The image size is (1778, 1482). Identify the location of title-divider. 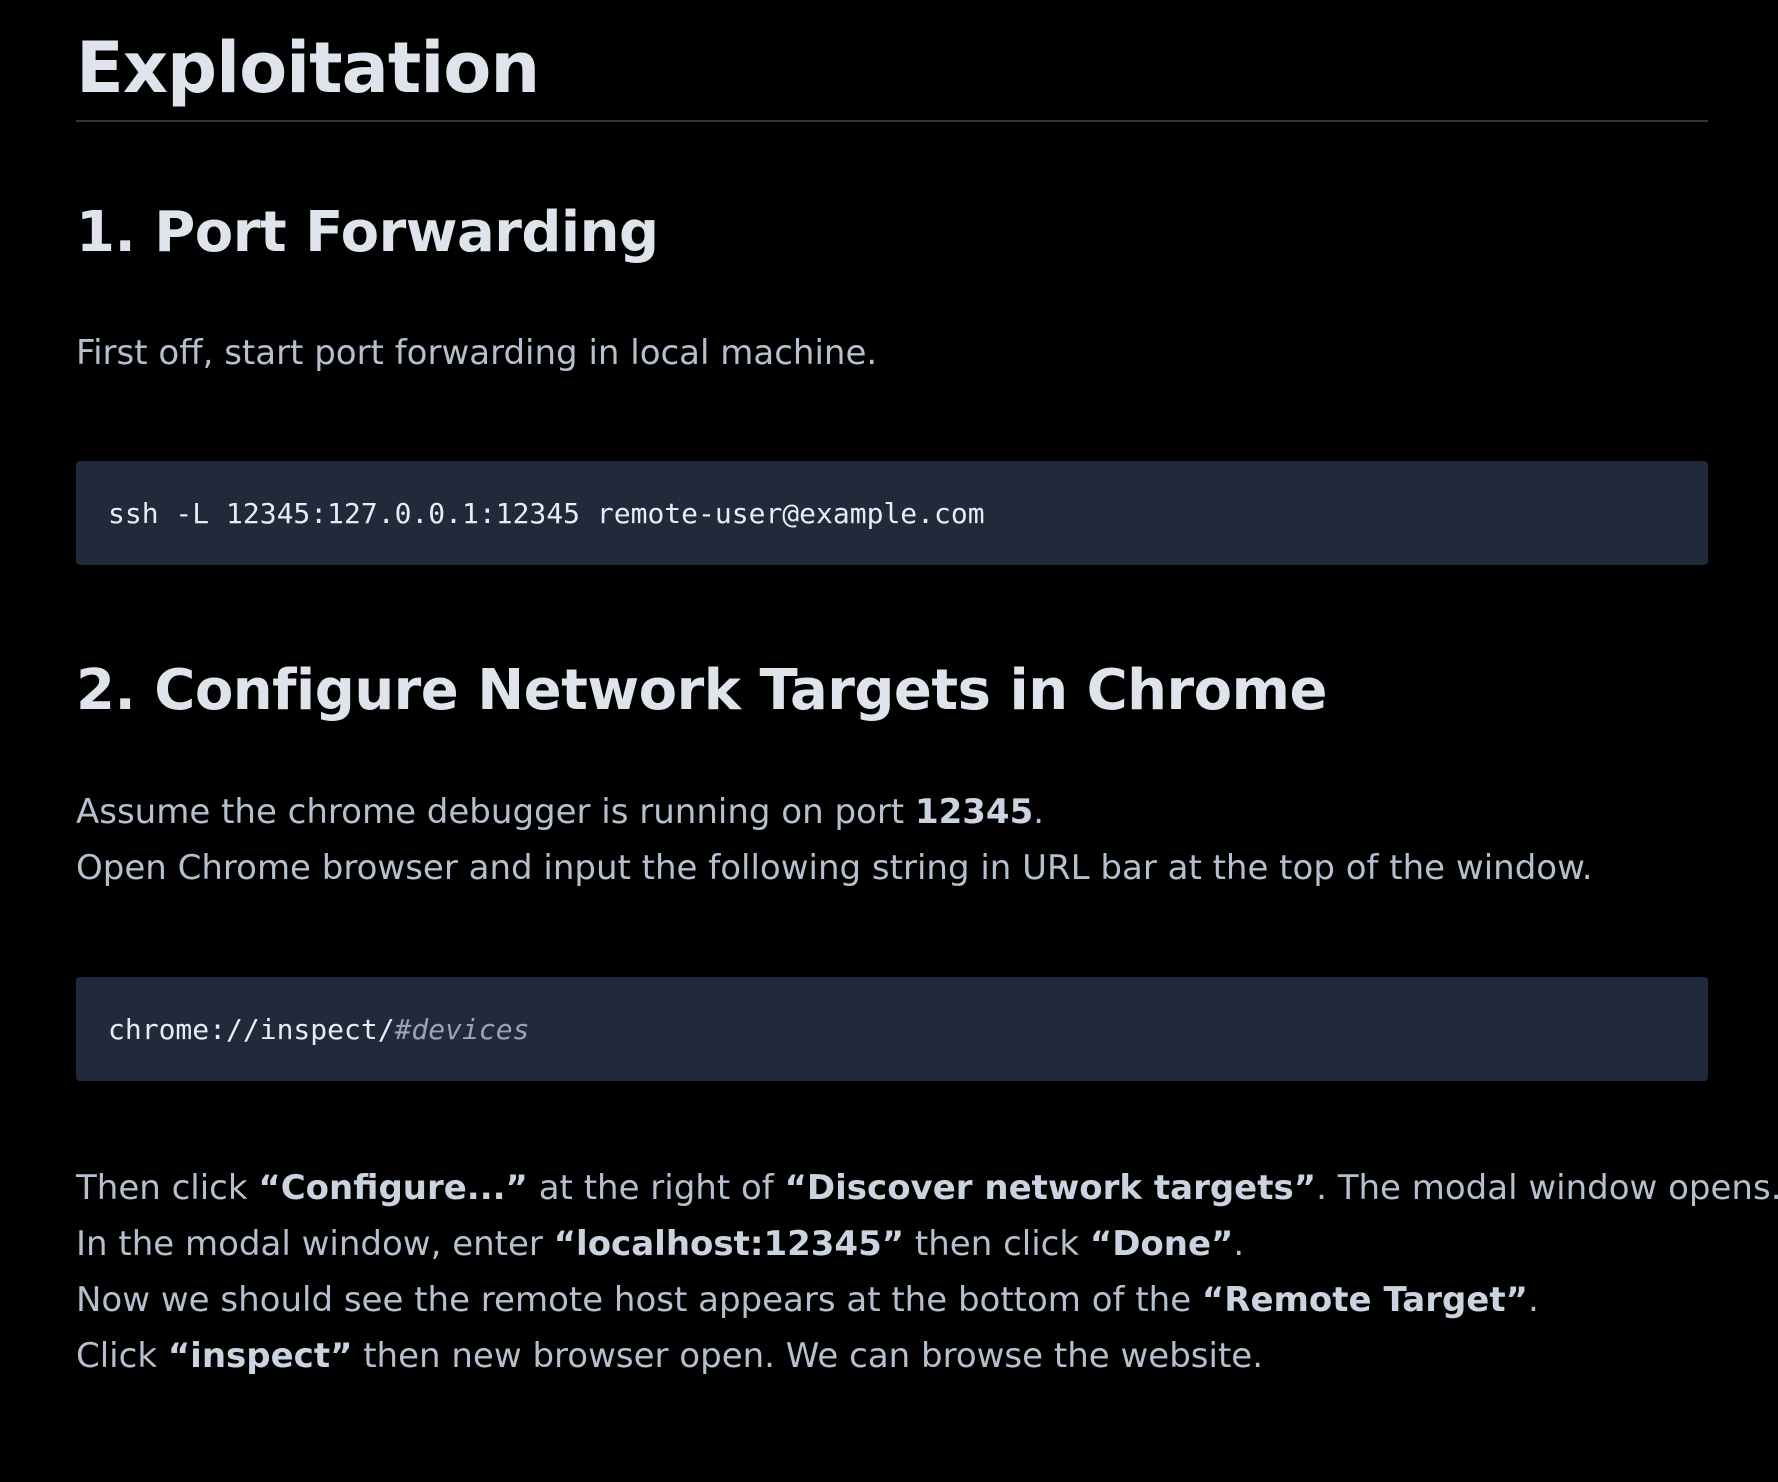
(892, 121).